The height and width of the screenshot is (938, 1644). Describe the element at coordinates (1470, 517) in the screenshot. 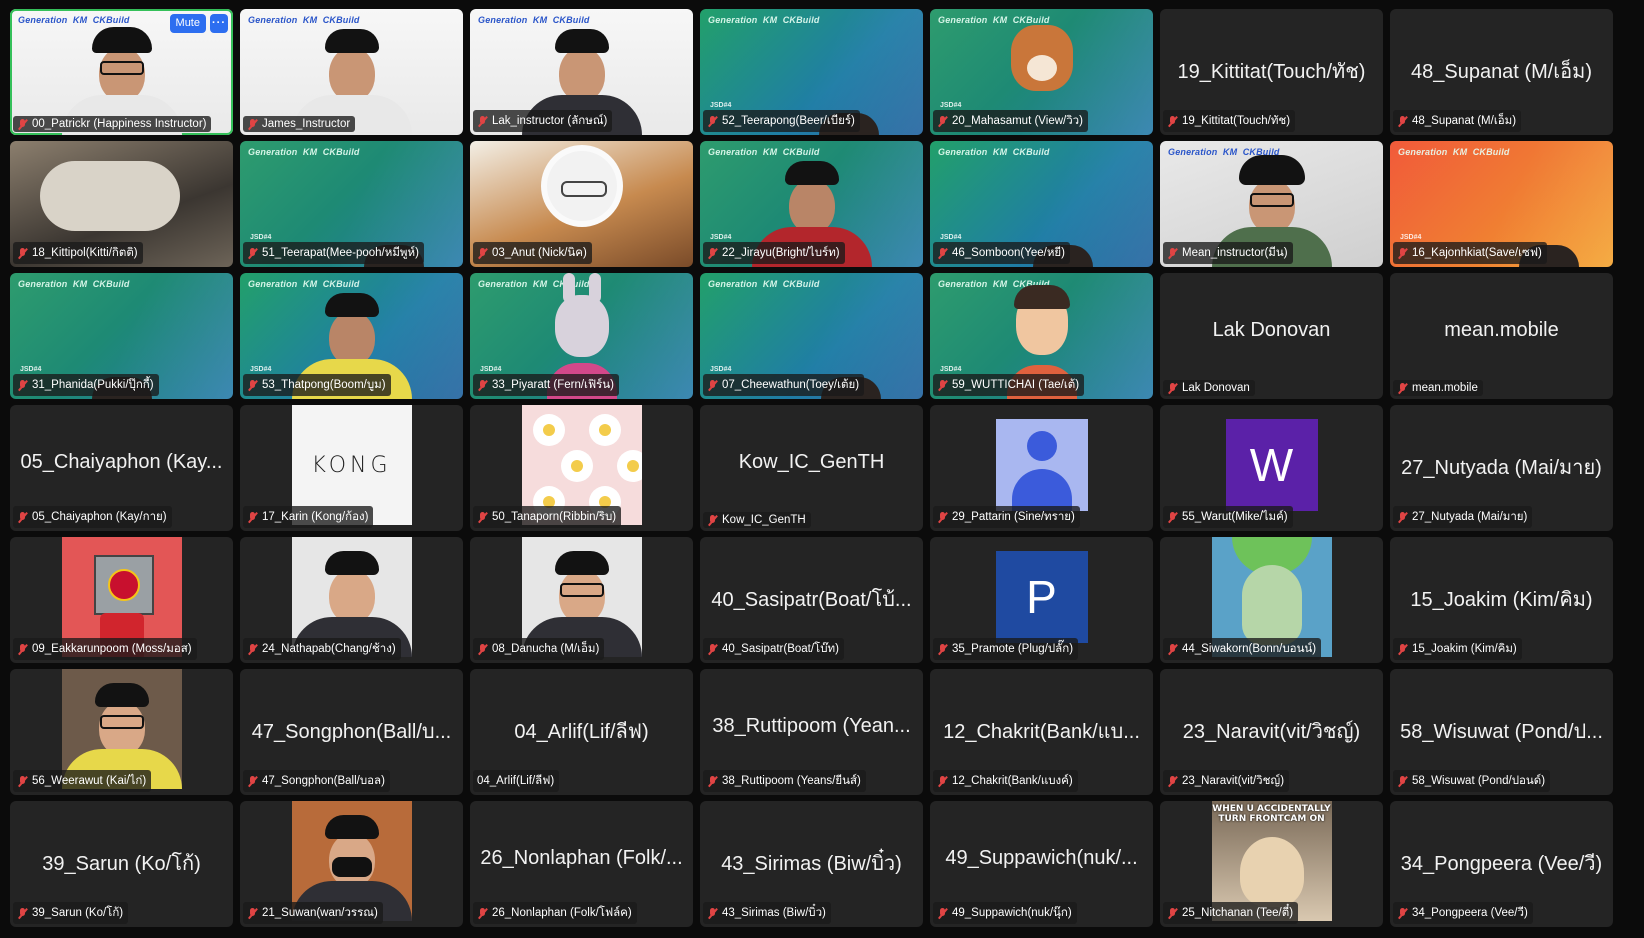

I see `participant-name: 27_Nutyada (Mai/มาย)` at that location.